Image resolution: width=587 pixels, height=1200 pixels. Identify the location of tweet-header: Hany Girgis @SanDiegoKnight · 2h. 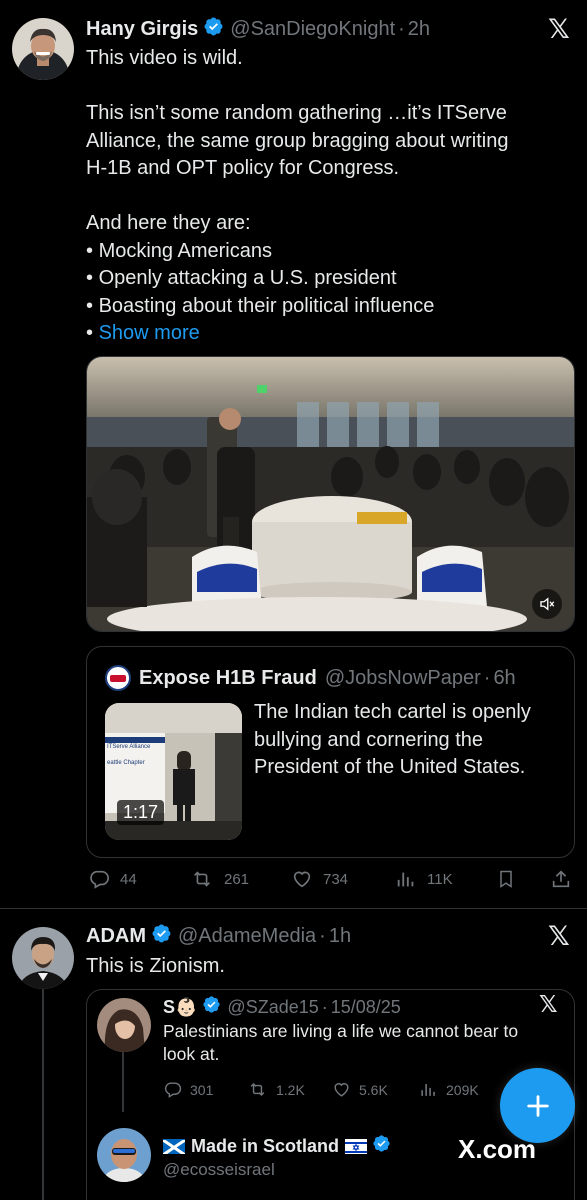
(258, 29).